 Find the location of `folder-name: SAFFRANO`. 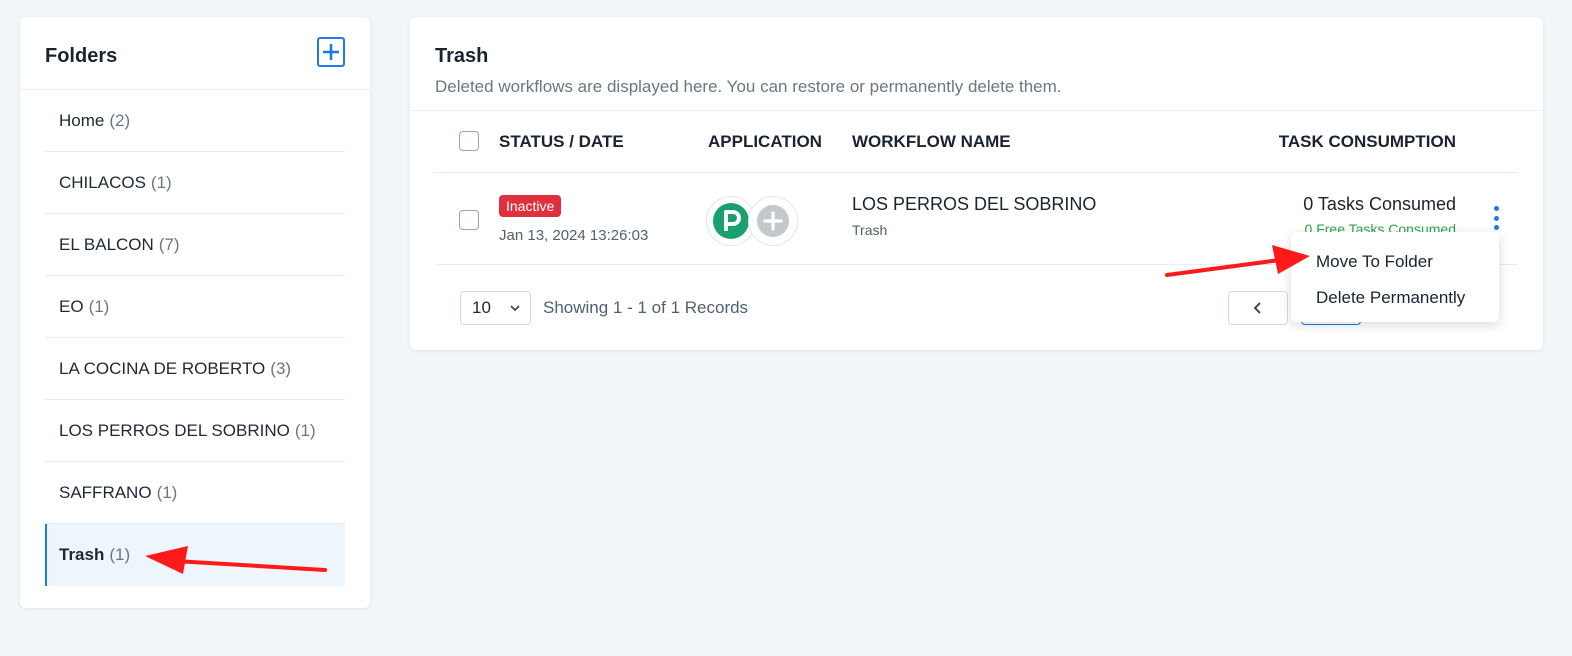

folder-name: SAFFRANO is located at coordinates (105, 492).